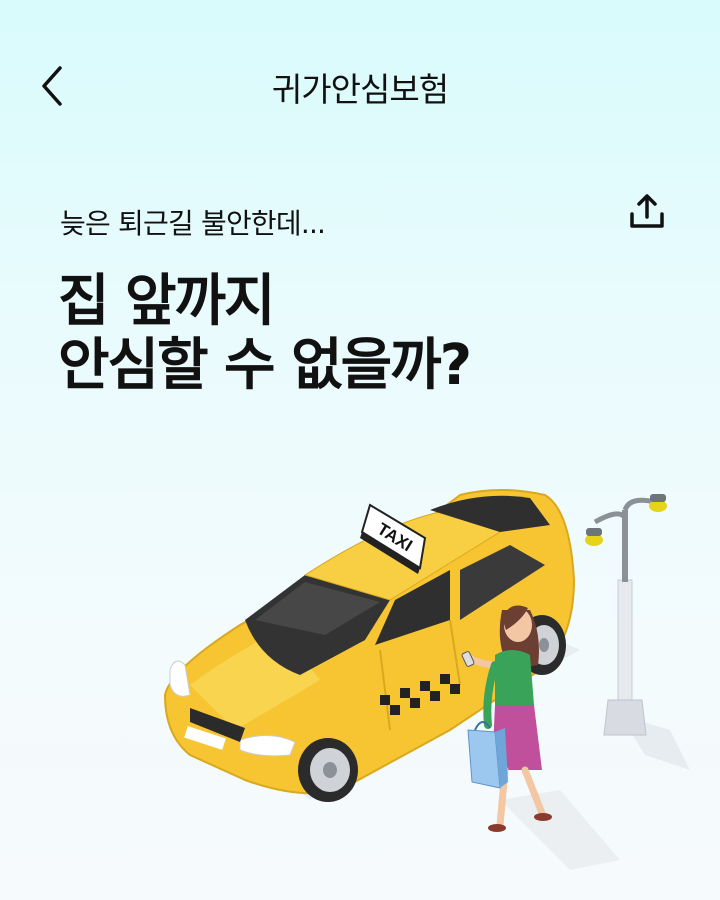 The width and height of the screenshot is (720, 900). What do you see at coordinates (328, 770) in the screenshot?
I see `front-wheel` at bounding box center [328, 770].